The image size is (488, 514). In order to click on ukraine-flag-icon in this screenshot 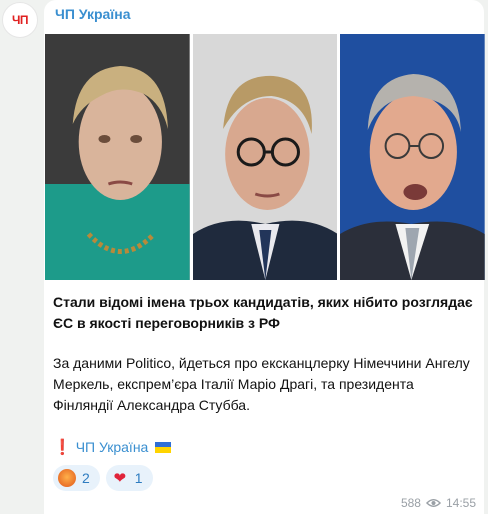, I will do `click(163, 447)`.